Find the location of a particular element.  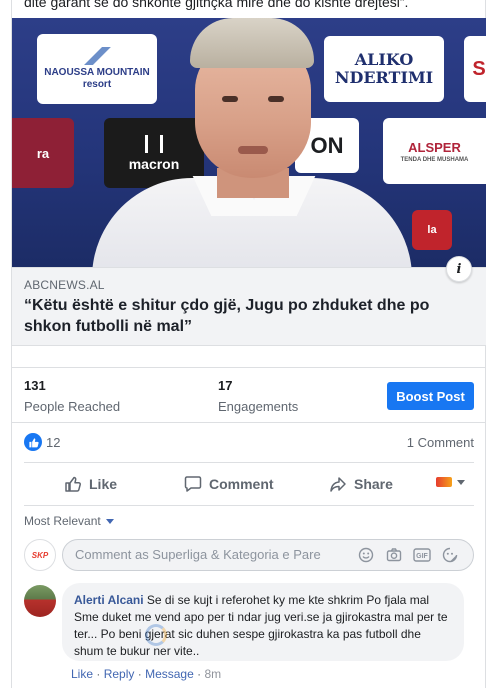

people-reached-value: 131 is located at coordinates (35, 385).